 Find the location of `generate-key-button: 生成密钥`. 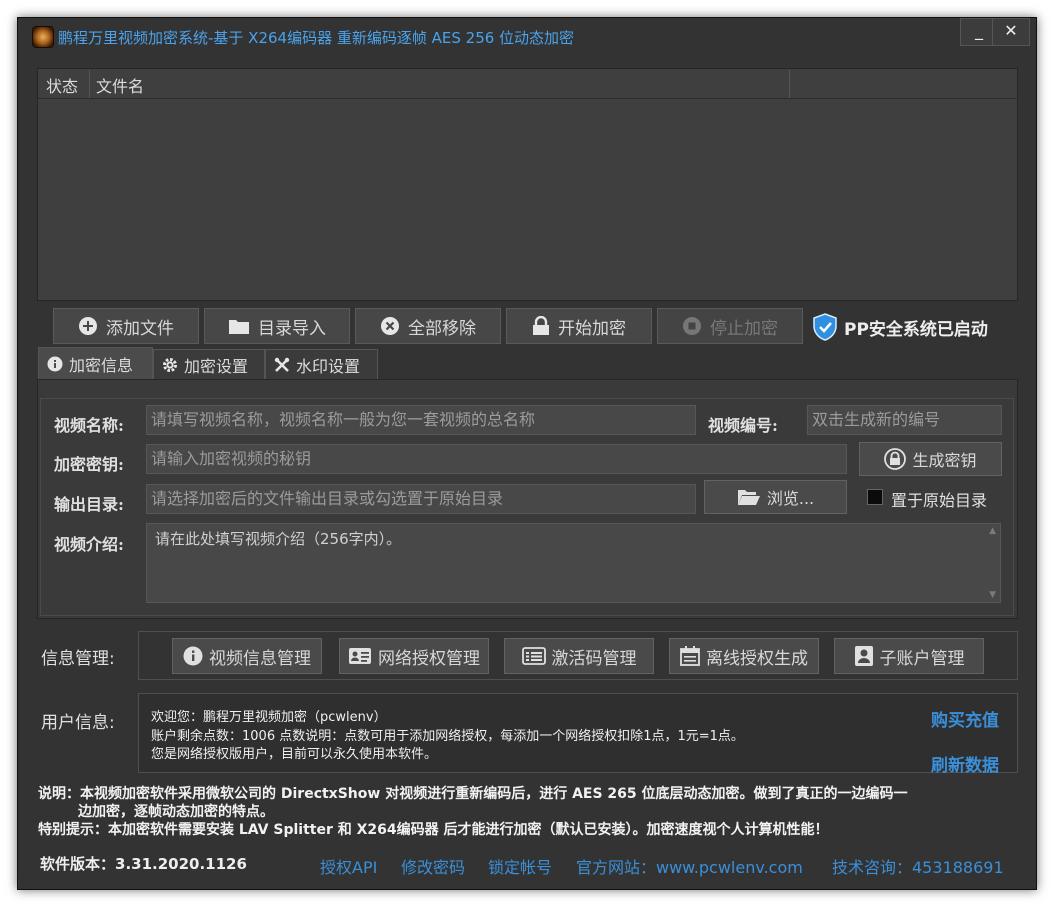

generate-key-button: 生成密钥 is located at coordinates (930, 459).